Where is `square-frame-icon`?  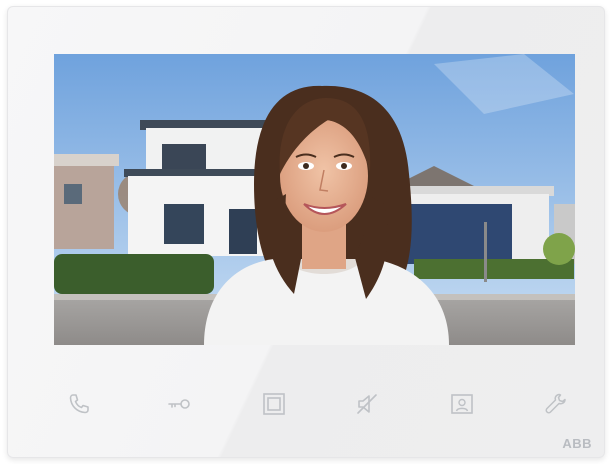
square-frame-icon is located at coordinates (274, 404).